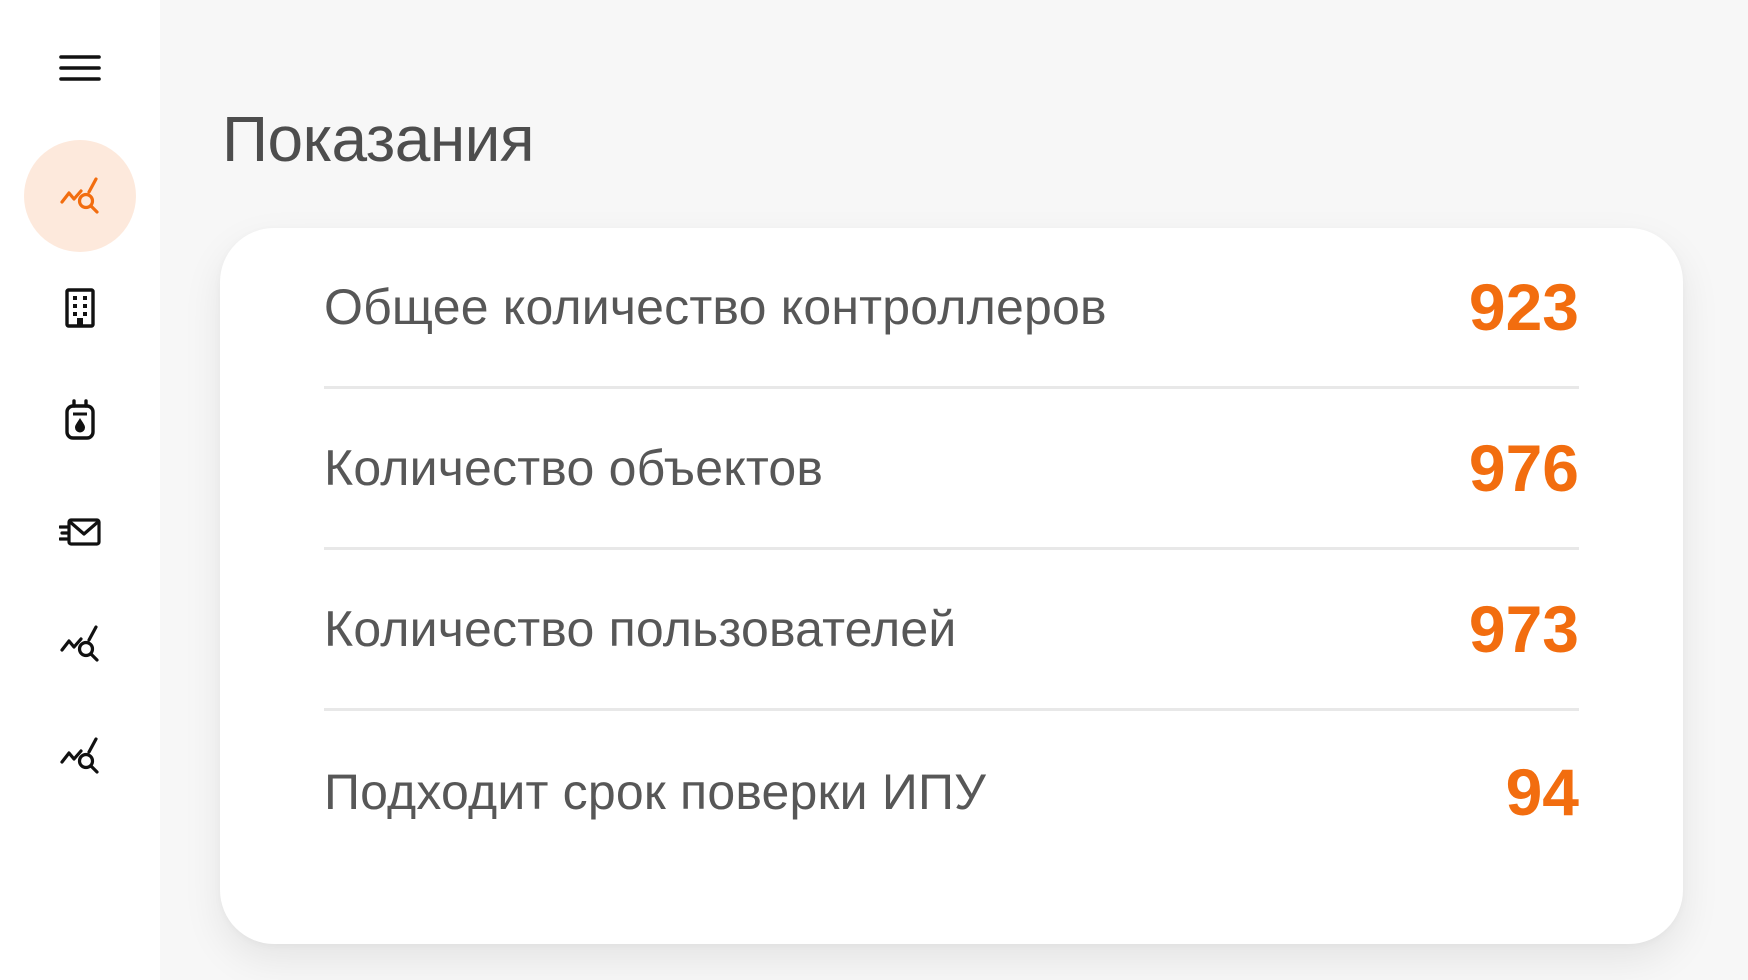 The height and width of the screenshot is (980, 1748). What do you see at coordinates (1542, 791) in the screenshot?
I see `stat-value: 94` at bounding box center [1542, 791].